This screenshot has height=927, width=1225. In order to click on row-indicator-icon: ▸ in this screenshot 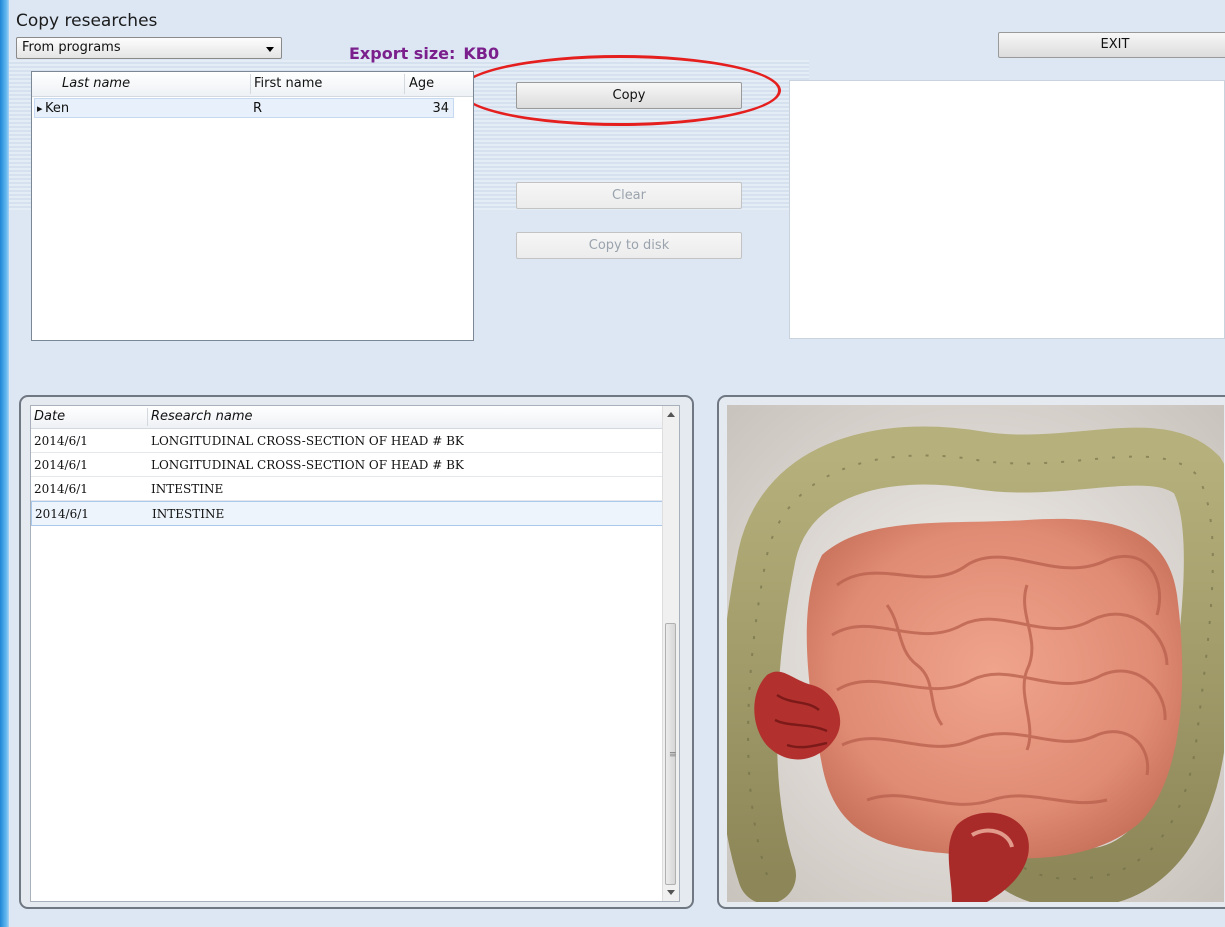, I will do `click(40, 108)`.